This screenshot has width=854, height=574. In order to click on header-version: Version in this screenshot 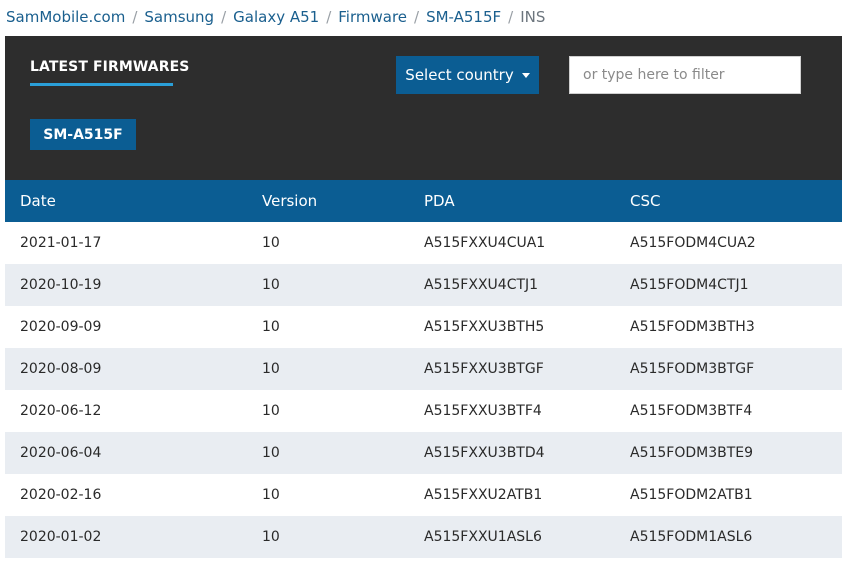, I will do `click(290, 201)`.